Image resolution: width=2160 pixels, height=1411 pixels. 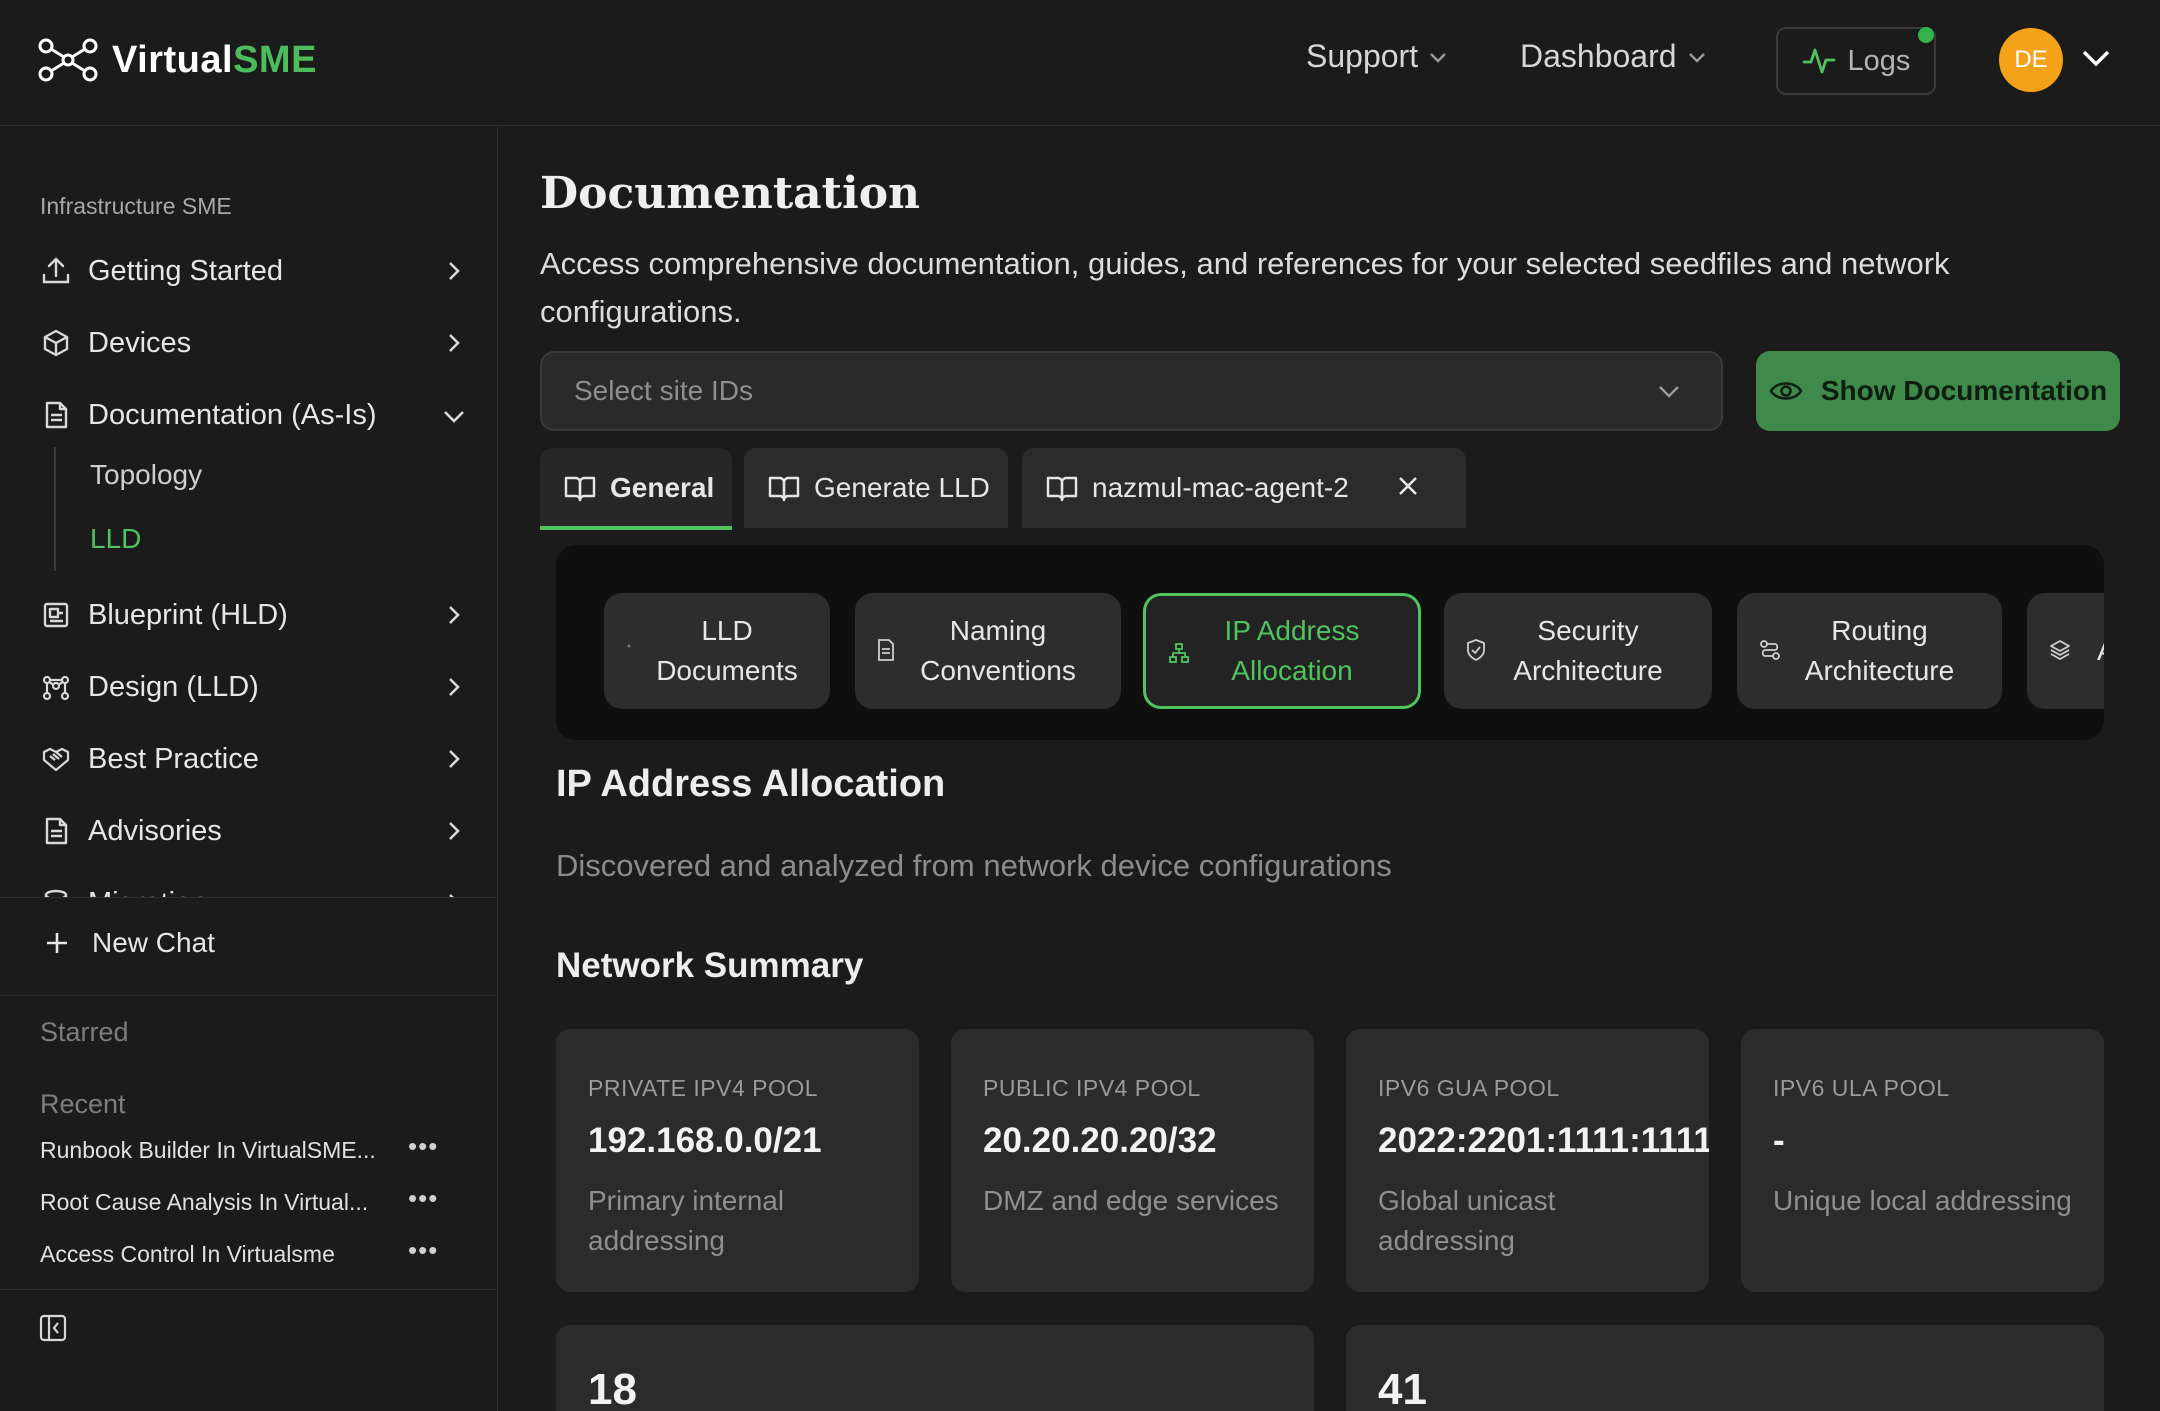 What do you see at coordinates (1725, 1368) in the screenshot?
I see `stat-card: 41` at bounding box center [1725, 1368].